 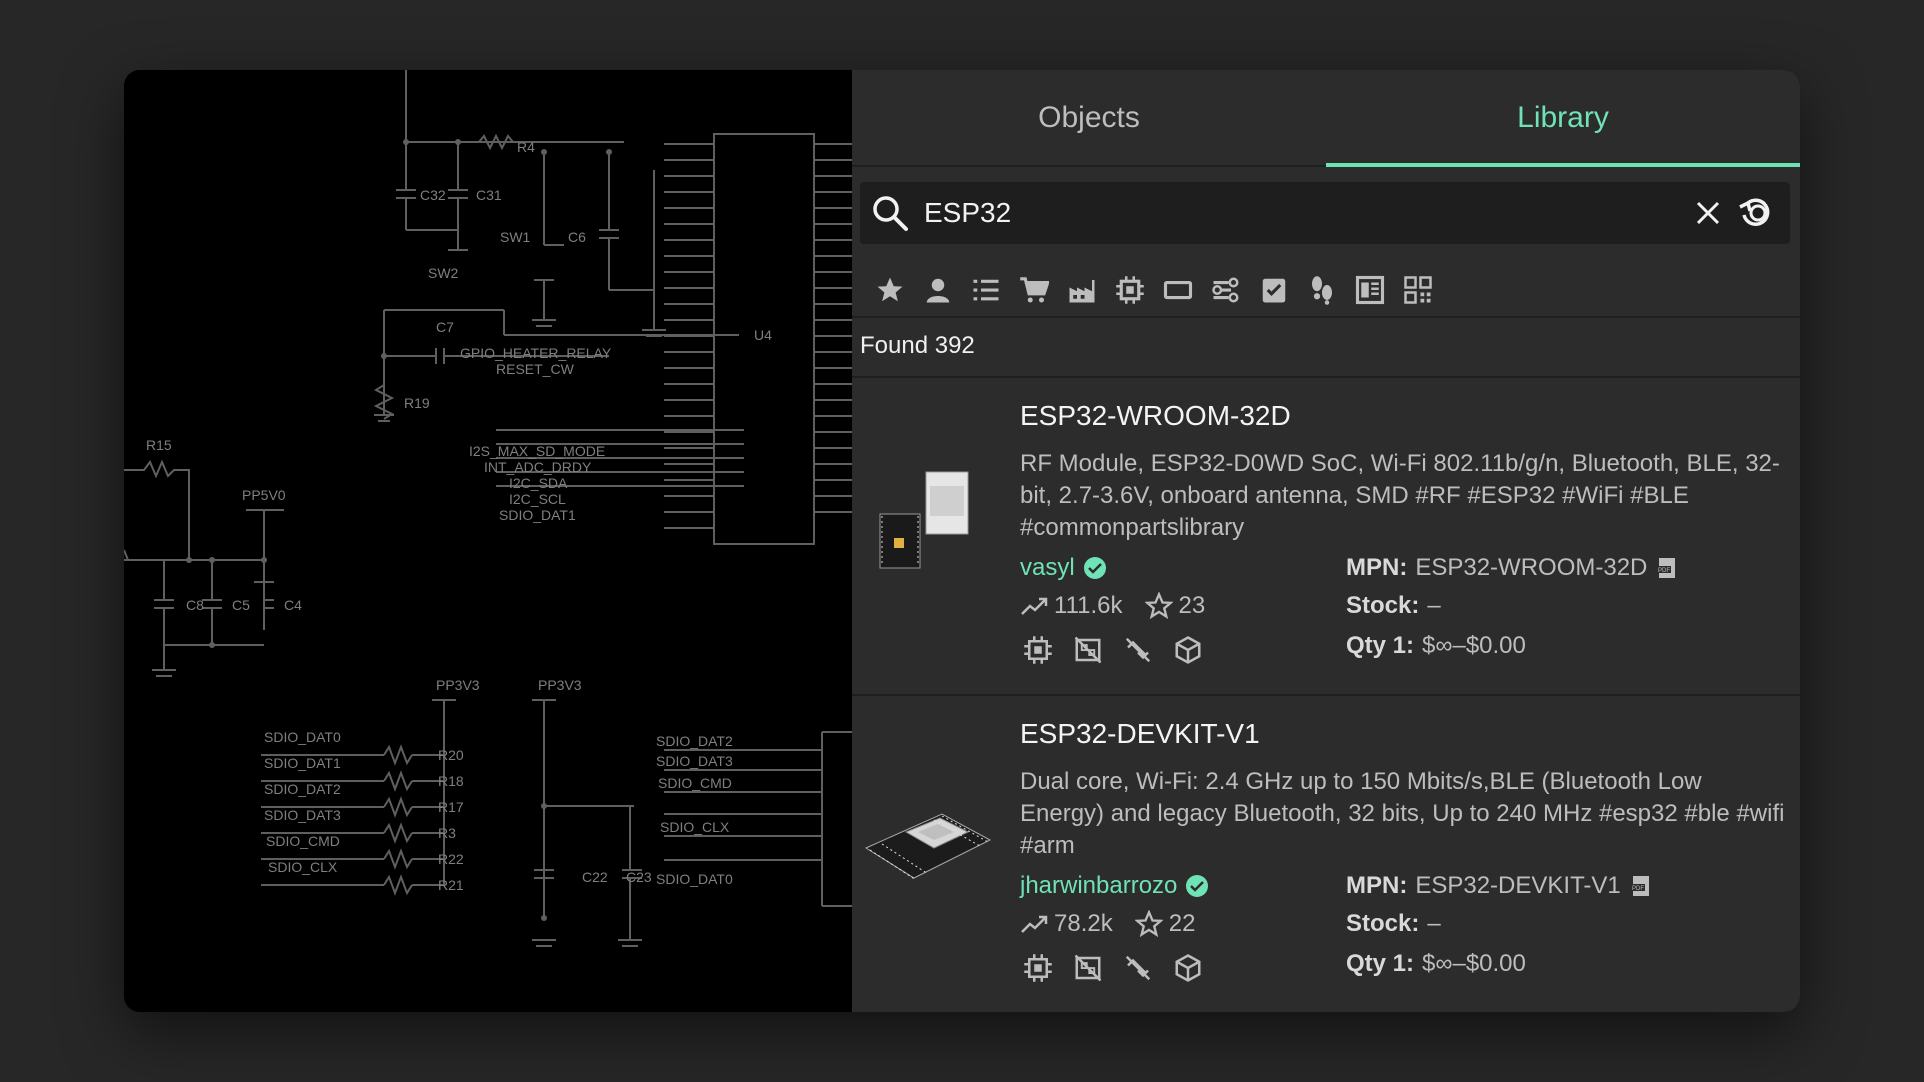 I want to click on route-icon, so click(x=1225, y=290).